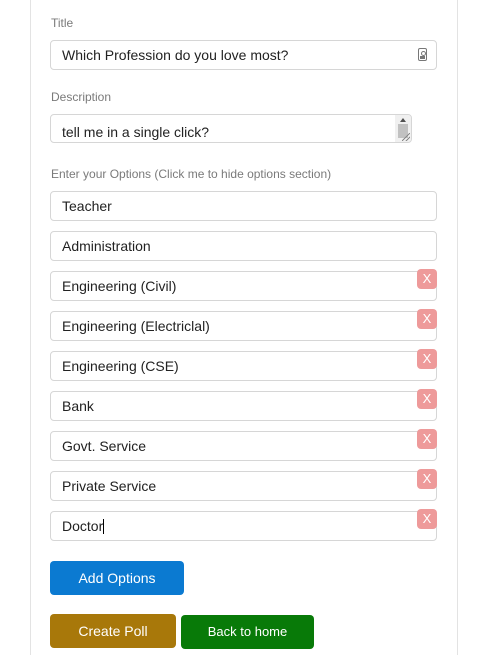 The height and width of the screenshot is (655, 481). What do you see at coordinates (231, 128) in the screenshot?
I see `description-textarea: tell me in a single click?` at bounding box center [231, 128].